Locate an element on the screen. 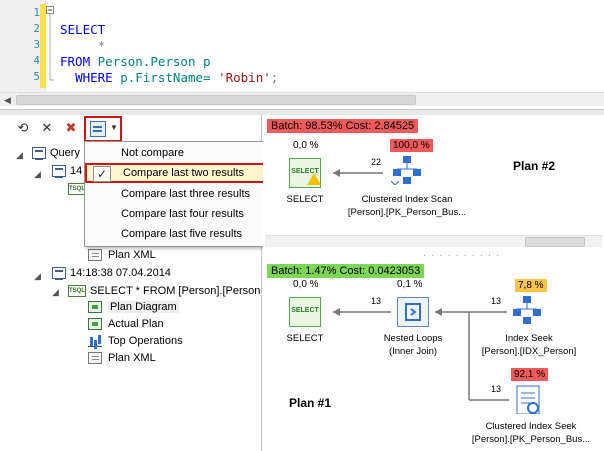  code-line-2: * is located at coordinates (83, 45).